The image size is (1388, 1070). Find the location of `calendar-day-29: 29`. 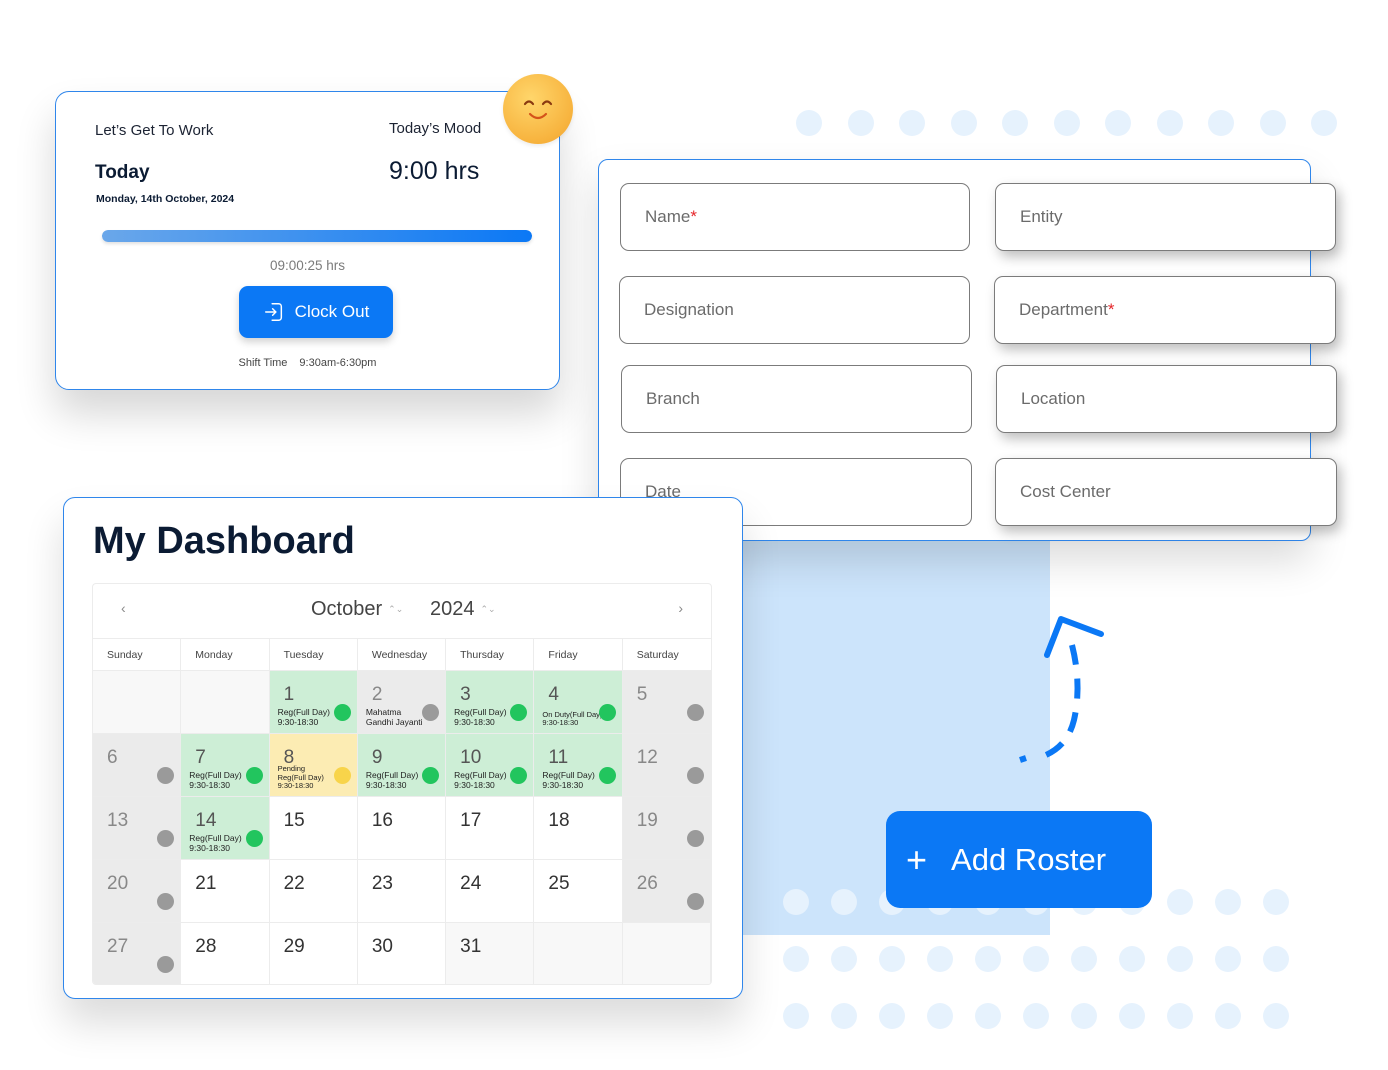

calendar-day-29: 29 is located at coordinates (313, 953).